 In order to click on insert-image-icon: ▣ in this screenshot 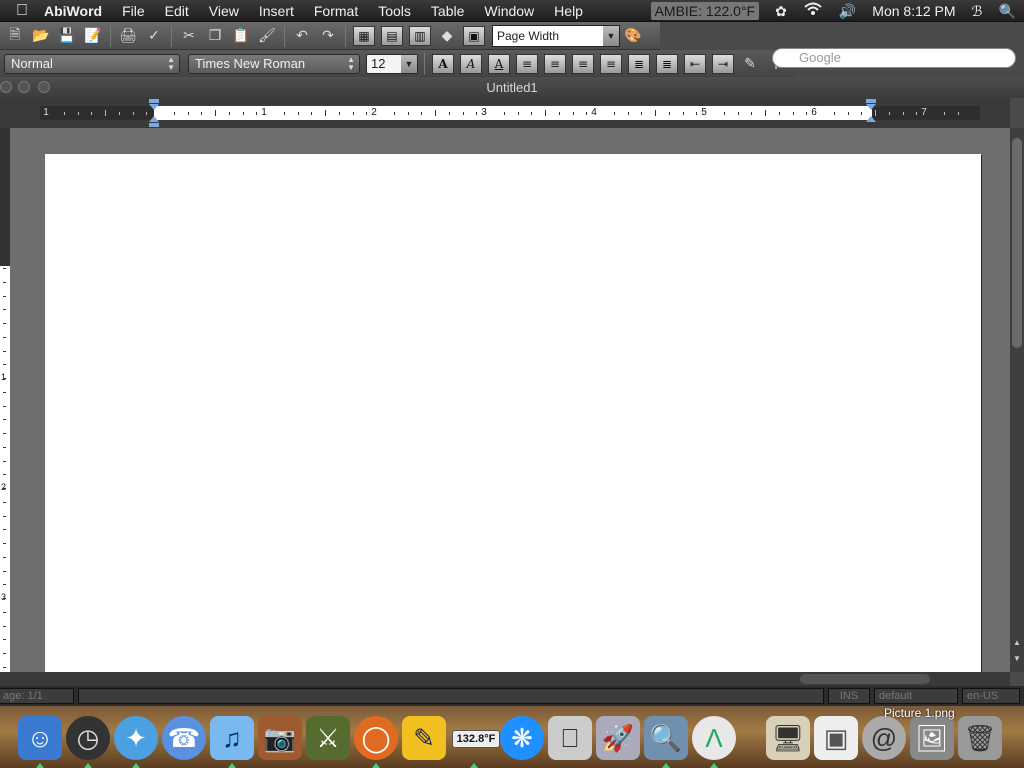, I will do `click(474, 35)`.